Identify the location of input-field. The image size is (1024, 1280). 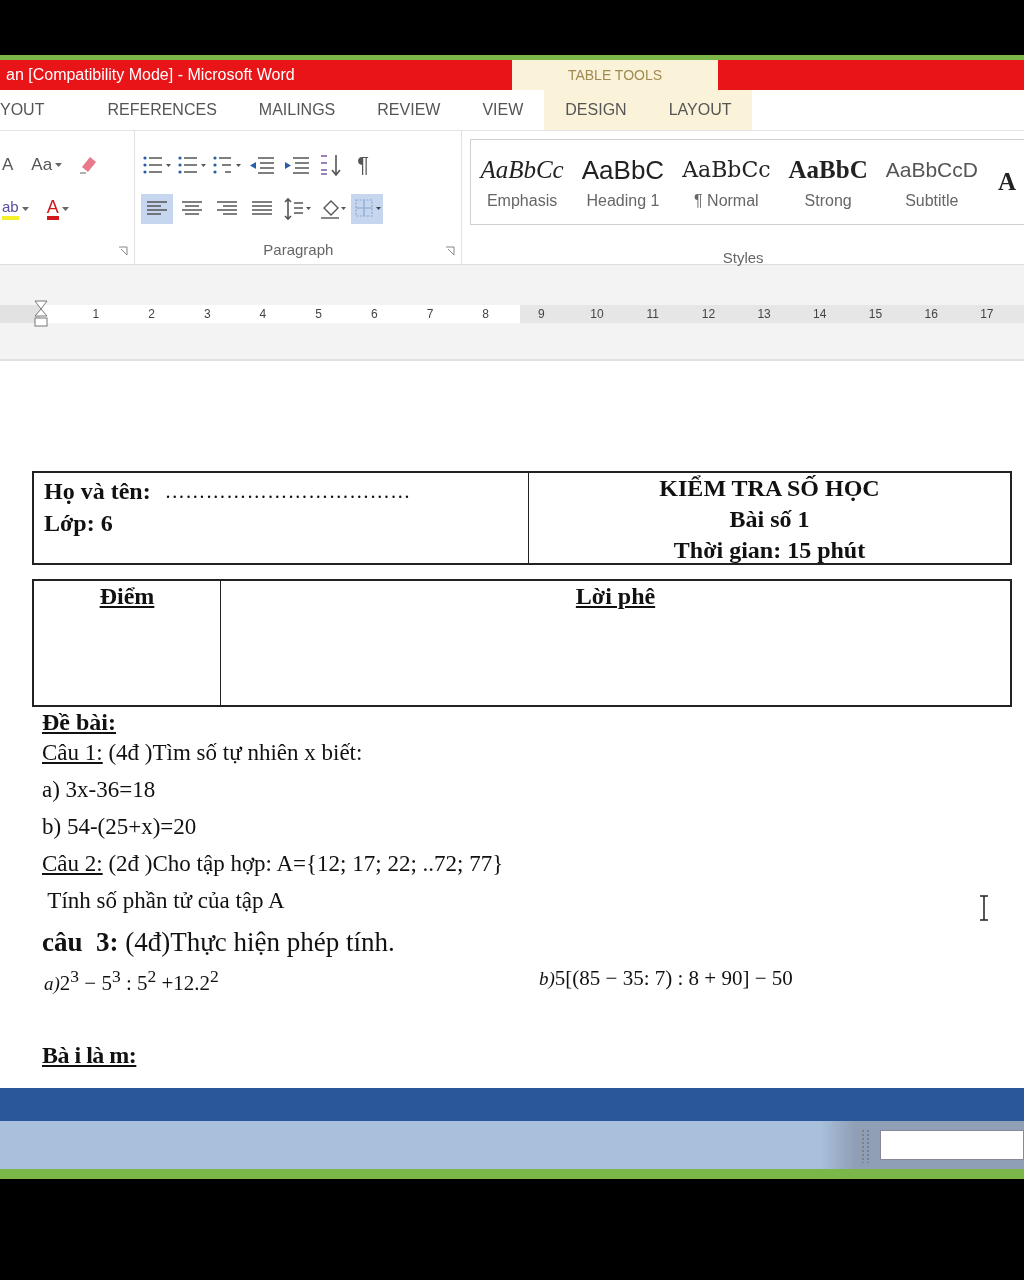
(952, 1145).